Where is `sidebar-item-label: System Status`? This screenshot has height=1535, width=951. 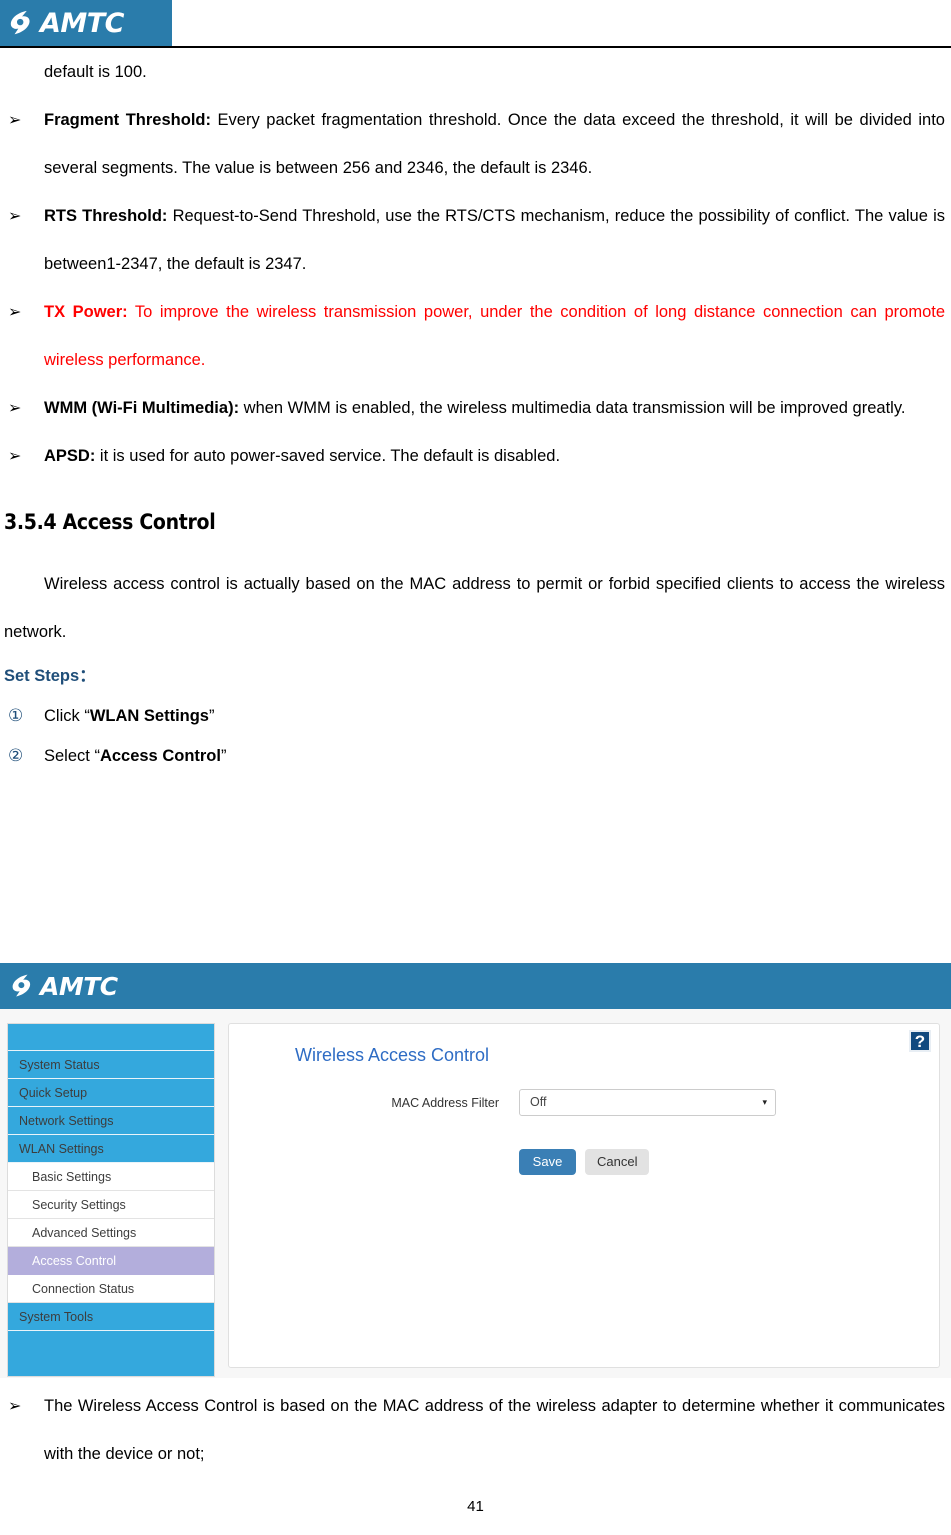
sidebar-item-label: System Status is located at coordinates (59, 1065).